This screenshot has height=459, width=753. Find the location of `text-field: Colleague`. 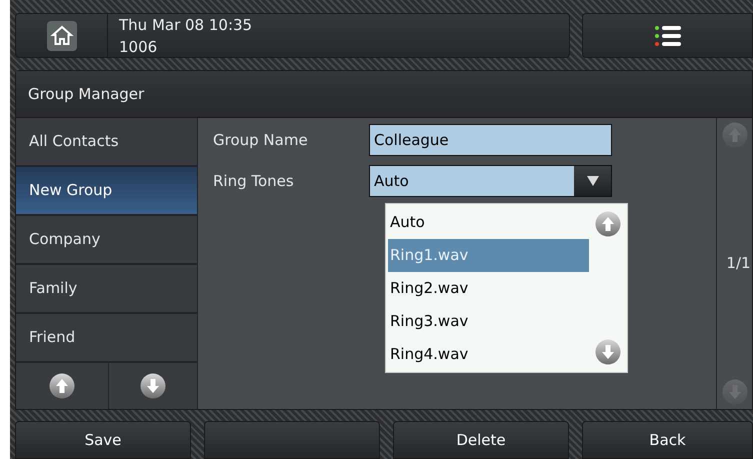

text-field: Colleague is located at coordinates (490, 140).